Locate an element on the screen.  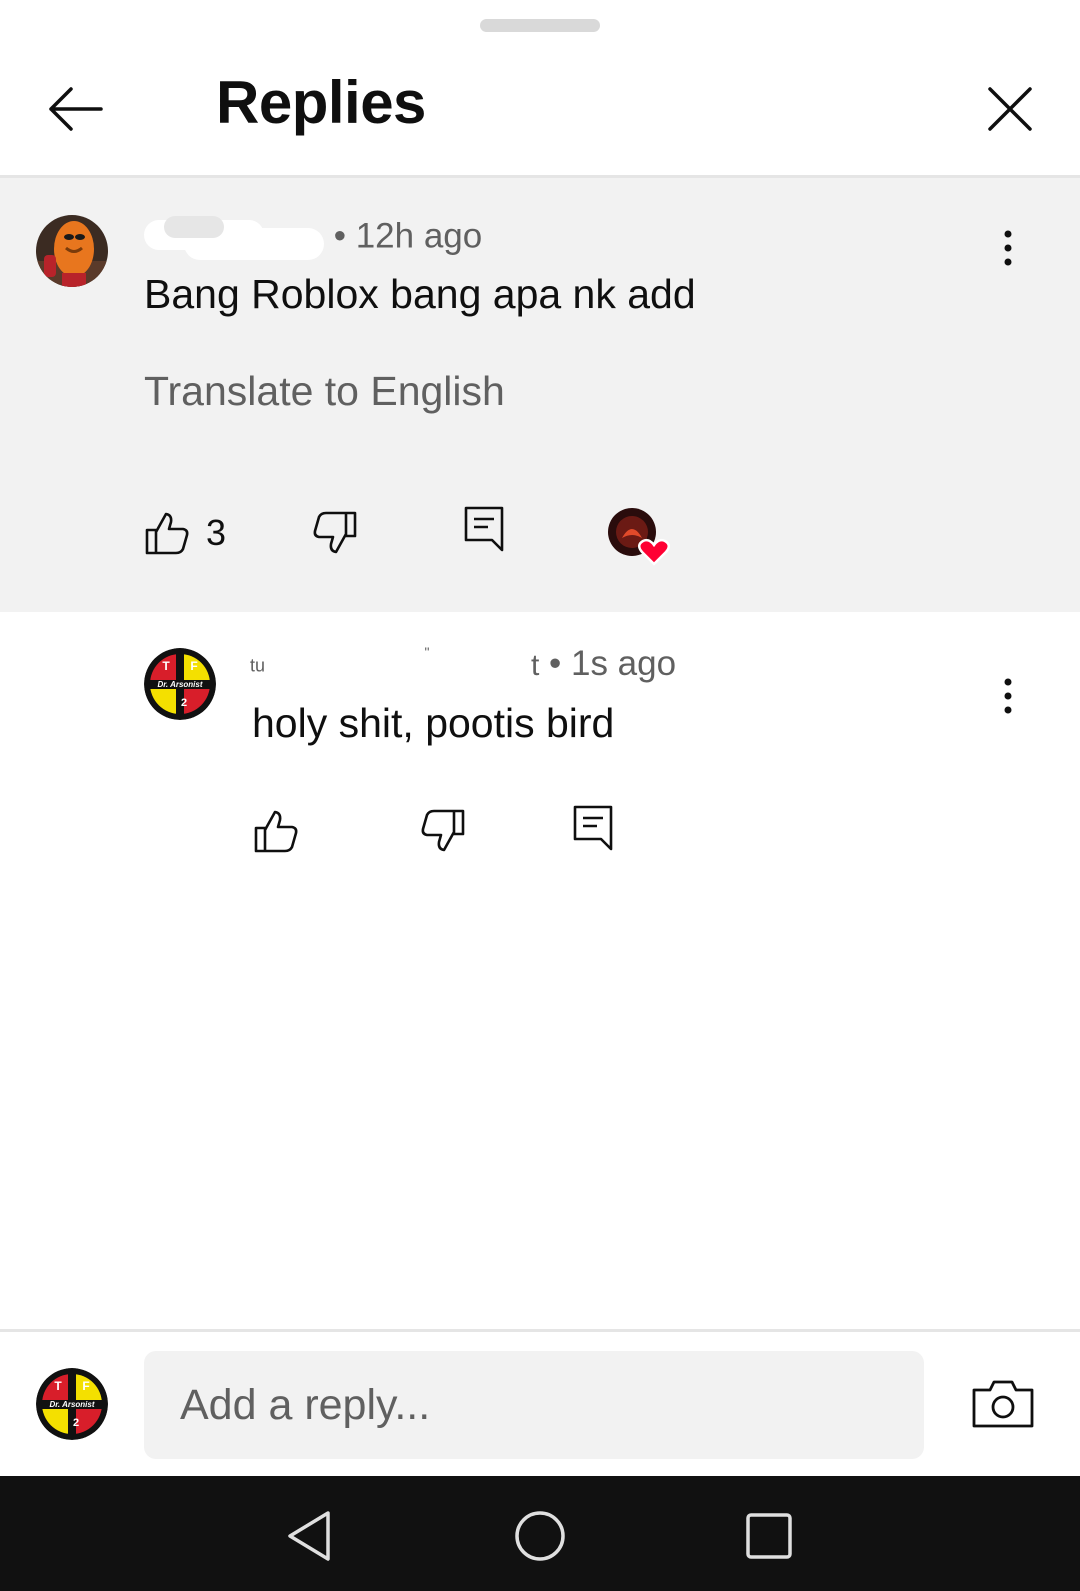
comment-time: • 1s ago is located at coordinates (613, 663).